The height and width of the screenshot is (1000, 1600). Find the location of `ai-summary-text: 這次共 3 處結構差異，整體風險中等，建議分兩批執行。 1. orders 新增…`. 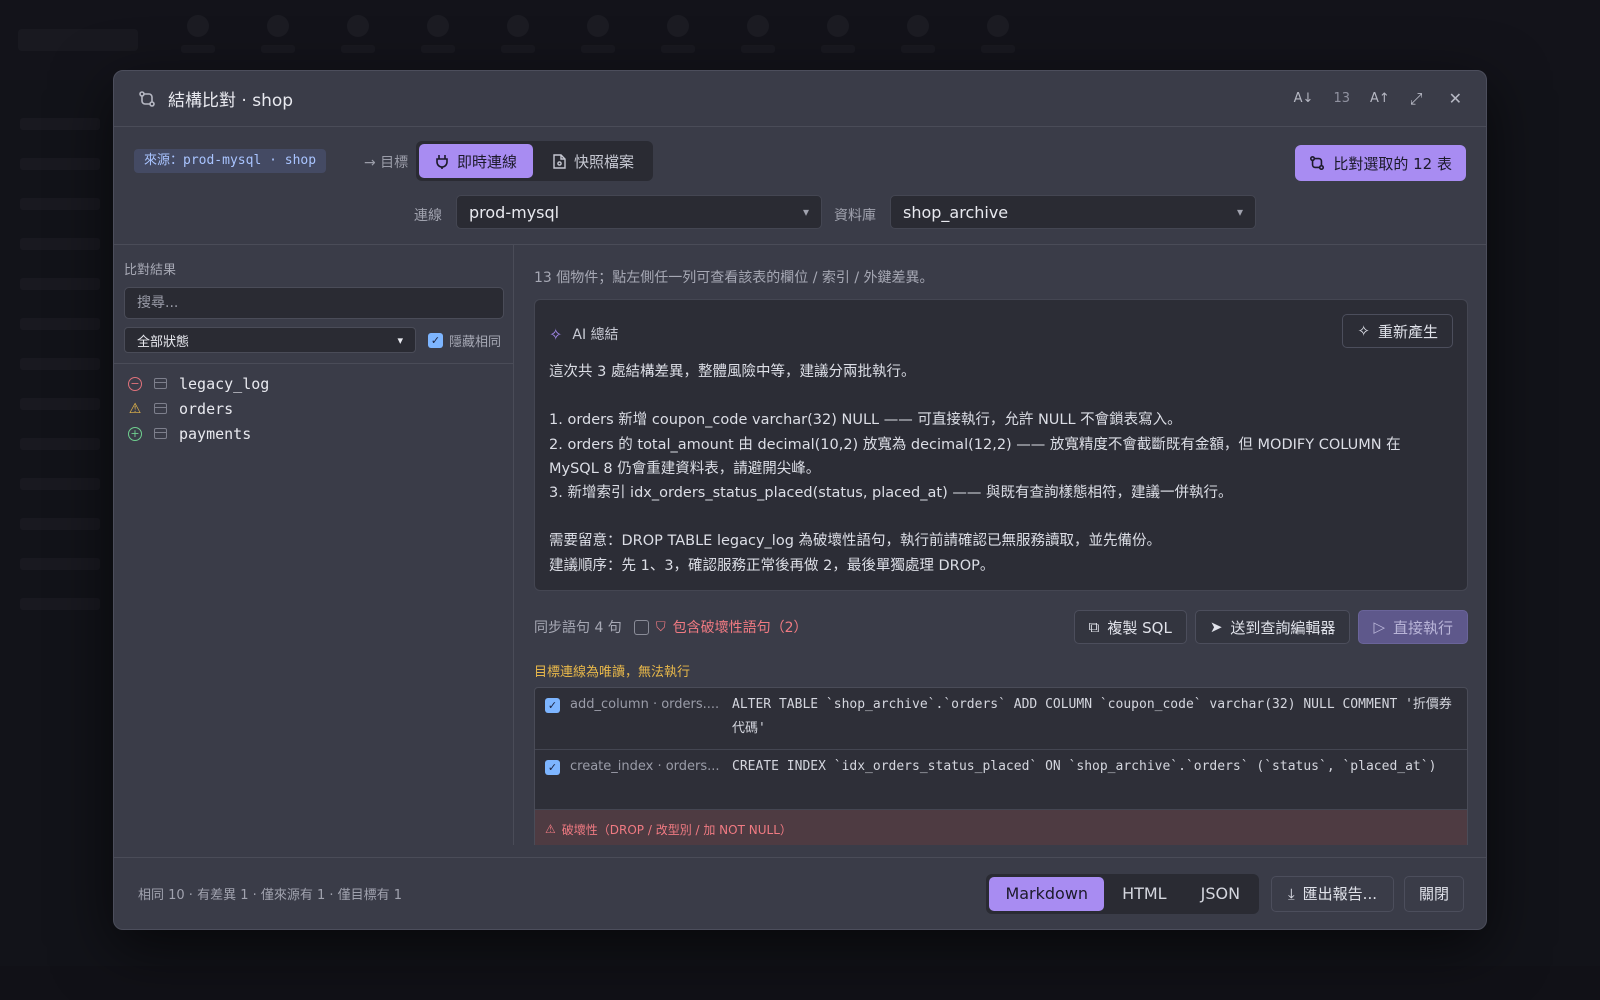

ai-summary-text: 這次共 3 處結構差異，整體風險中等，建議分兩批執行。 1. orders 新增… is located at coordinates (975, 469).